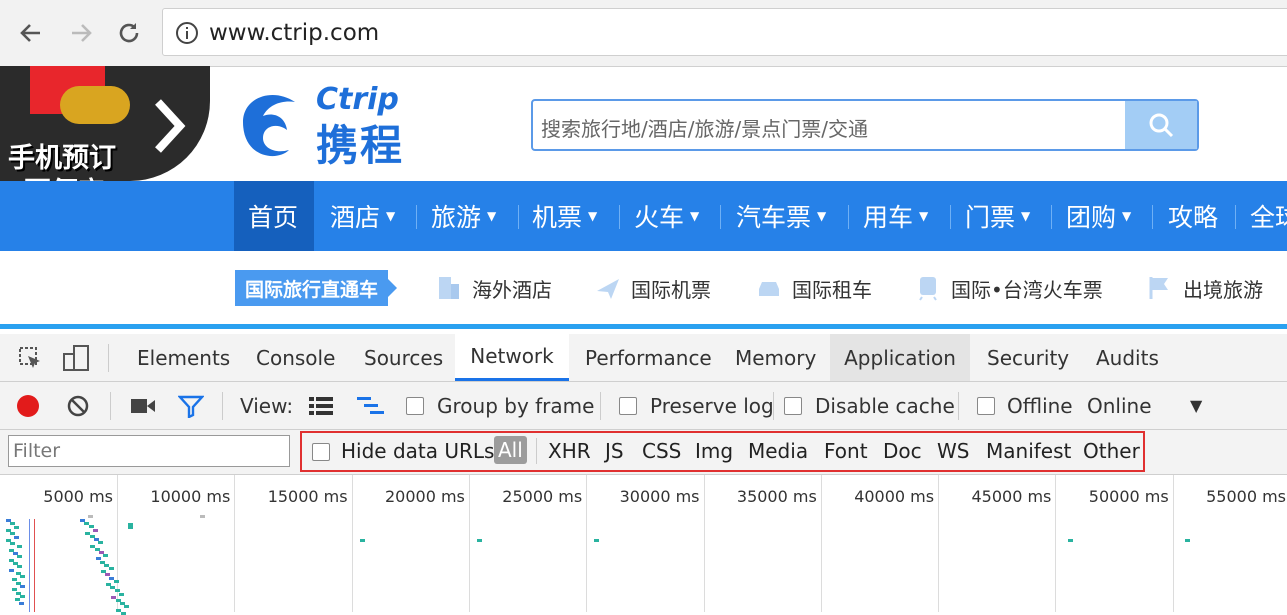  Describe the element at coordinates (1111, 451) in the screenshot. I see `filter-type-other: Other` at that location.